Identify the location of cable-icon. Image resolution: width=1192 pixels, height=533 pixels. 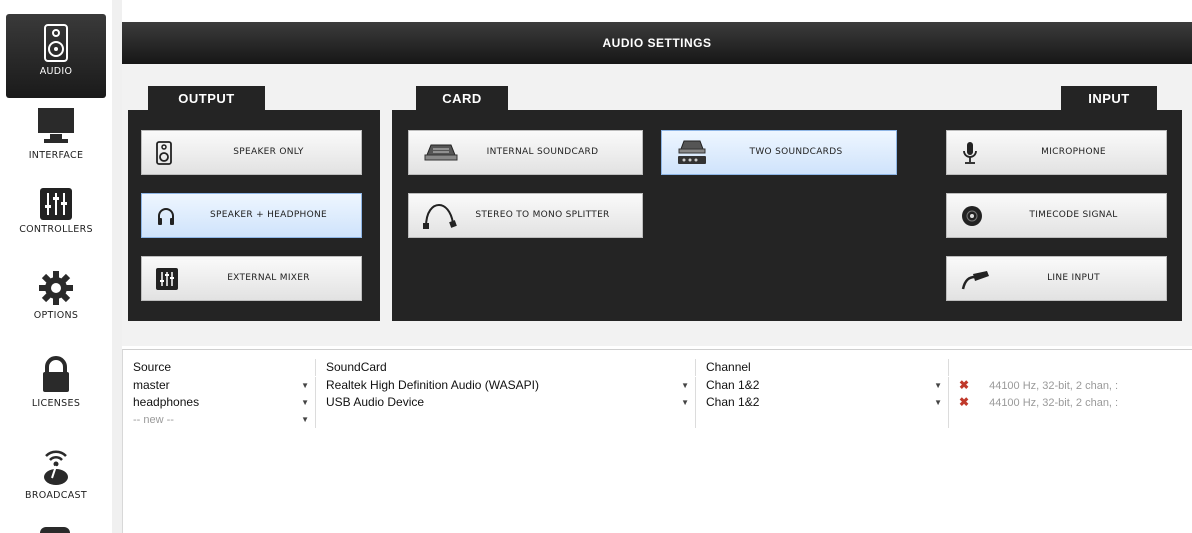
(976, 279).